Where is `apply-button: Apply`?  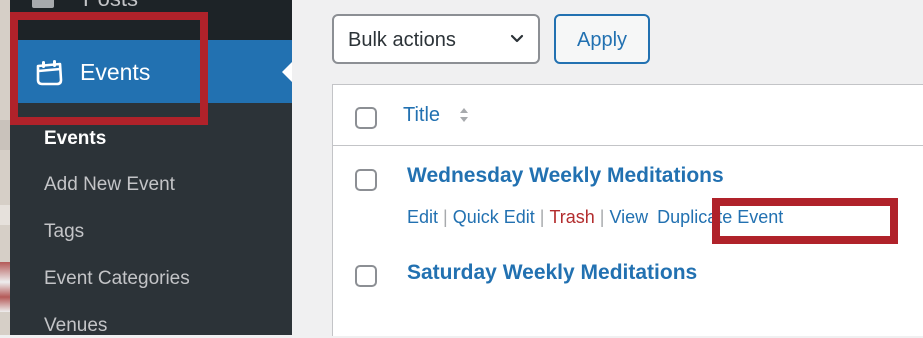 apply-button: Apply is located at coordinates (602, 39).